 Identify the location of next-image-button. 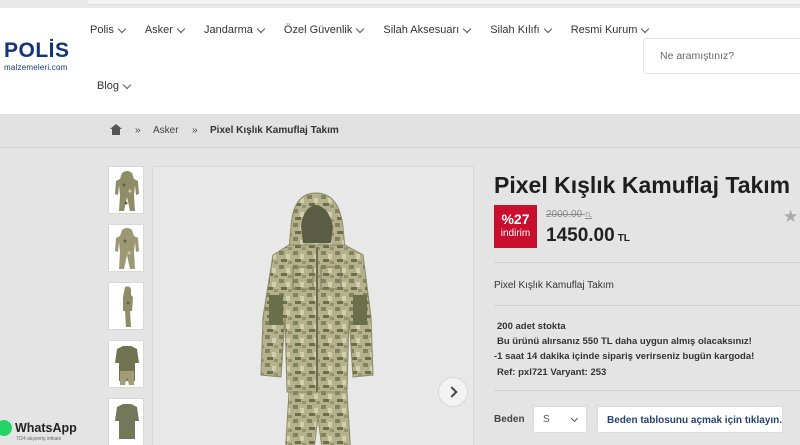
(453, 392).